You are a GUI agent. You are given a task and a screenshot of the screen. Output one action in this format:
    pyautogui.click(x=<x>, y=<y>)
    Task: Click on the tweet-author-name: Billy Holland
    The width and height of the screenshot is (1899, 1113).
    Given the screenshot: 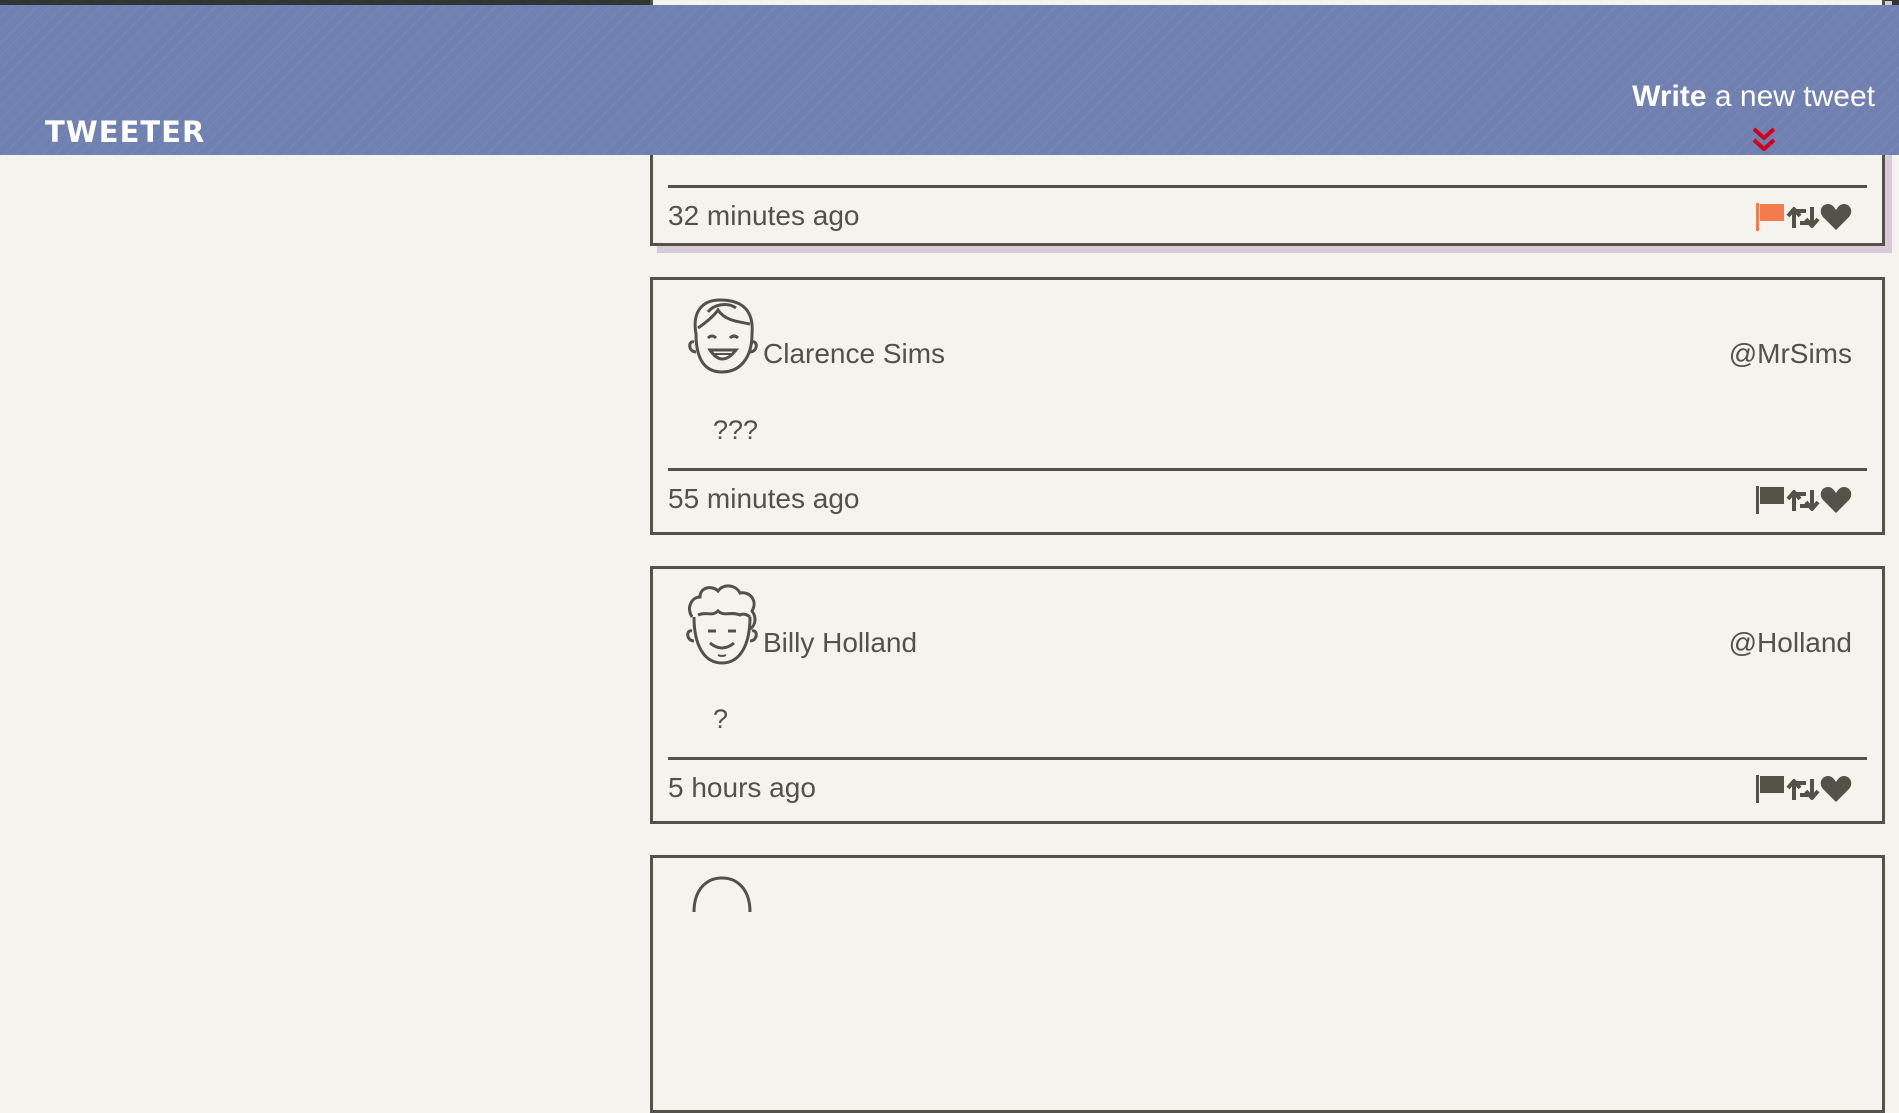 What is the action you would take?
    pyautogui.click(x=840, y=642)
    